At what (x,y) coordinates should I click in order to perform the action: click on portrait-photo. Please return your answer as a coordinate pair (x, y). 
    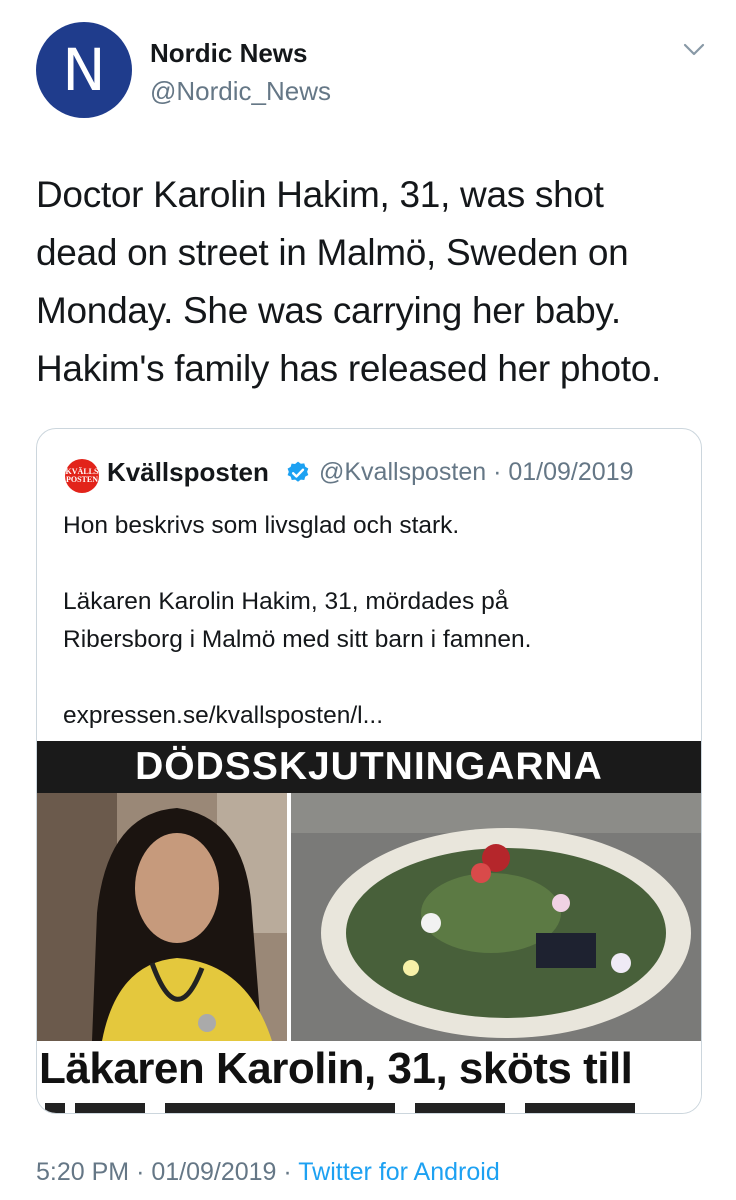
    Looking at the image, I should click on (162, 917).